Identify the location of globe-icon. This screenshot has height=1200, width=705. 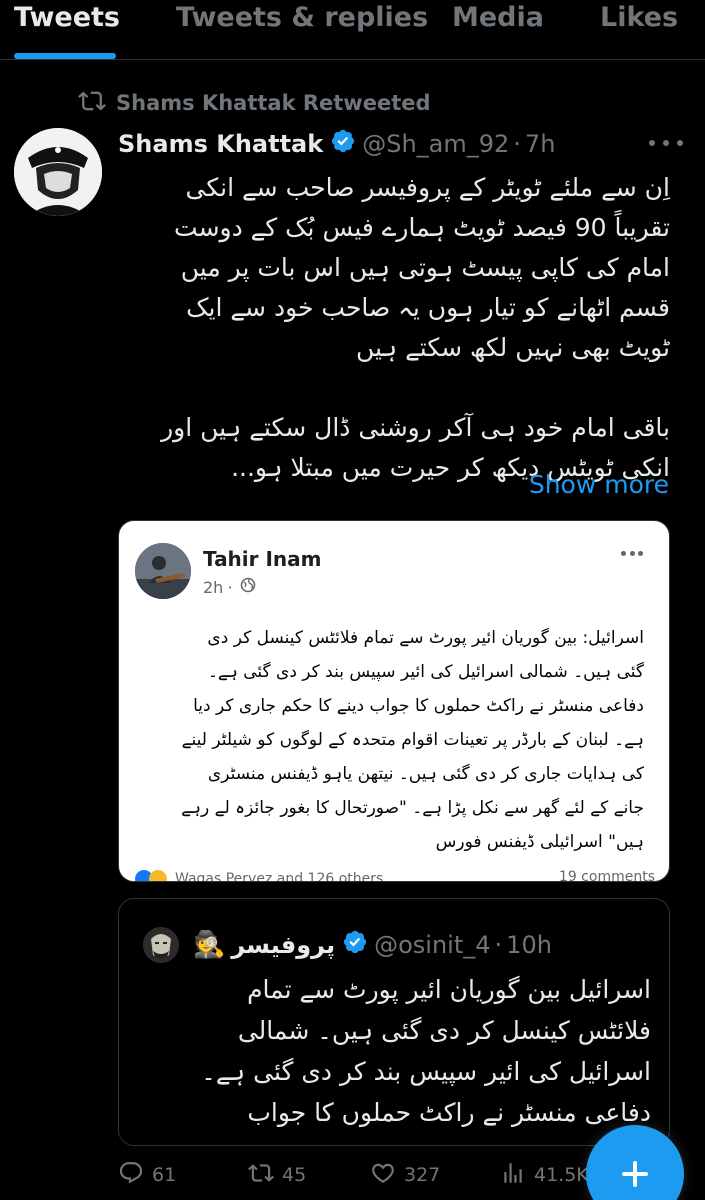
(246, 587).